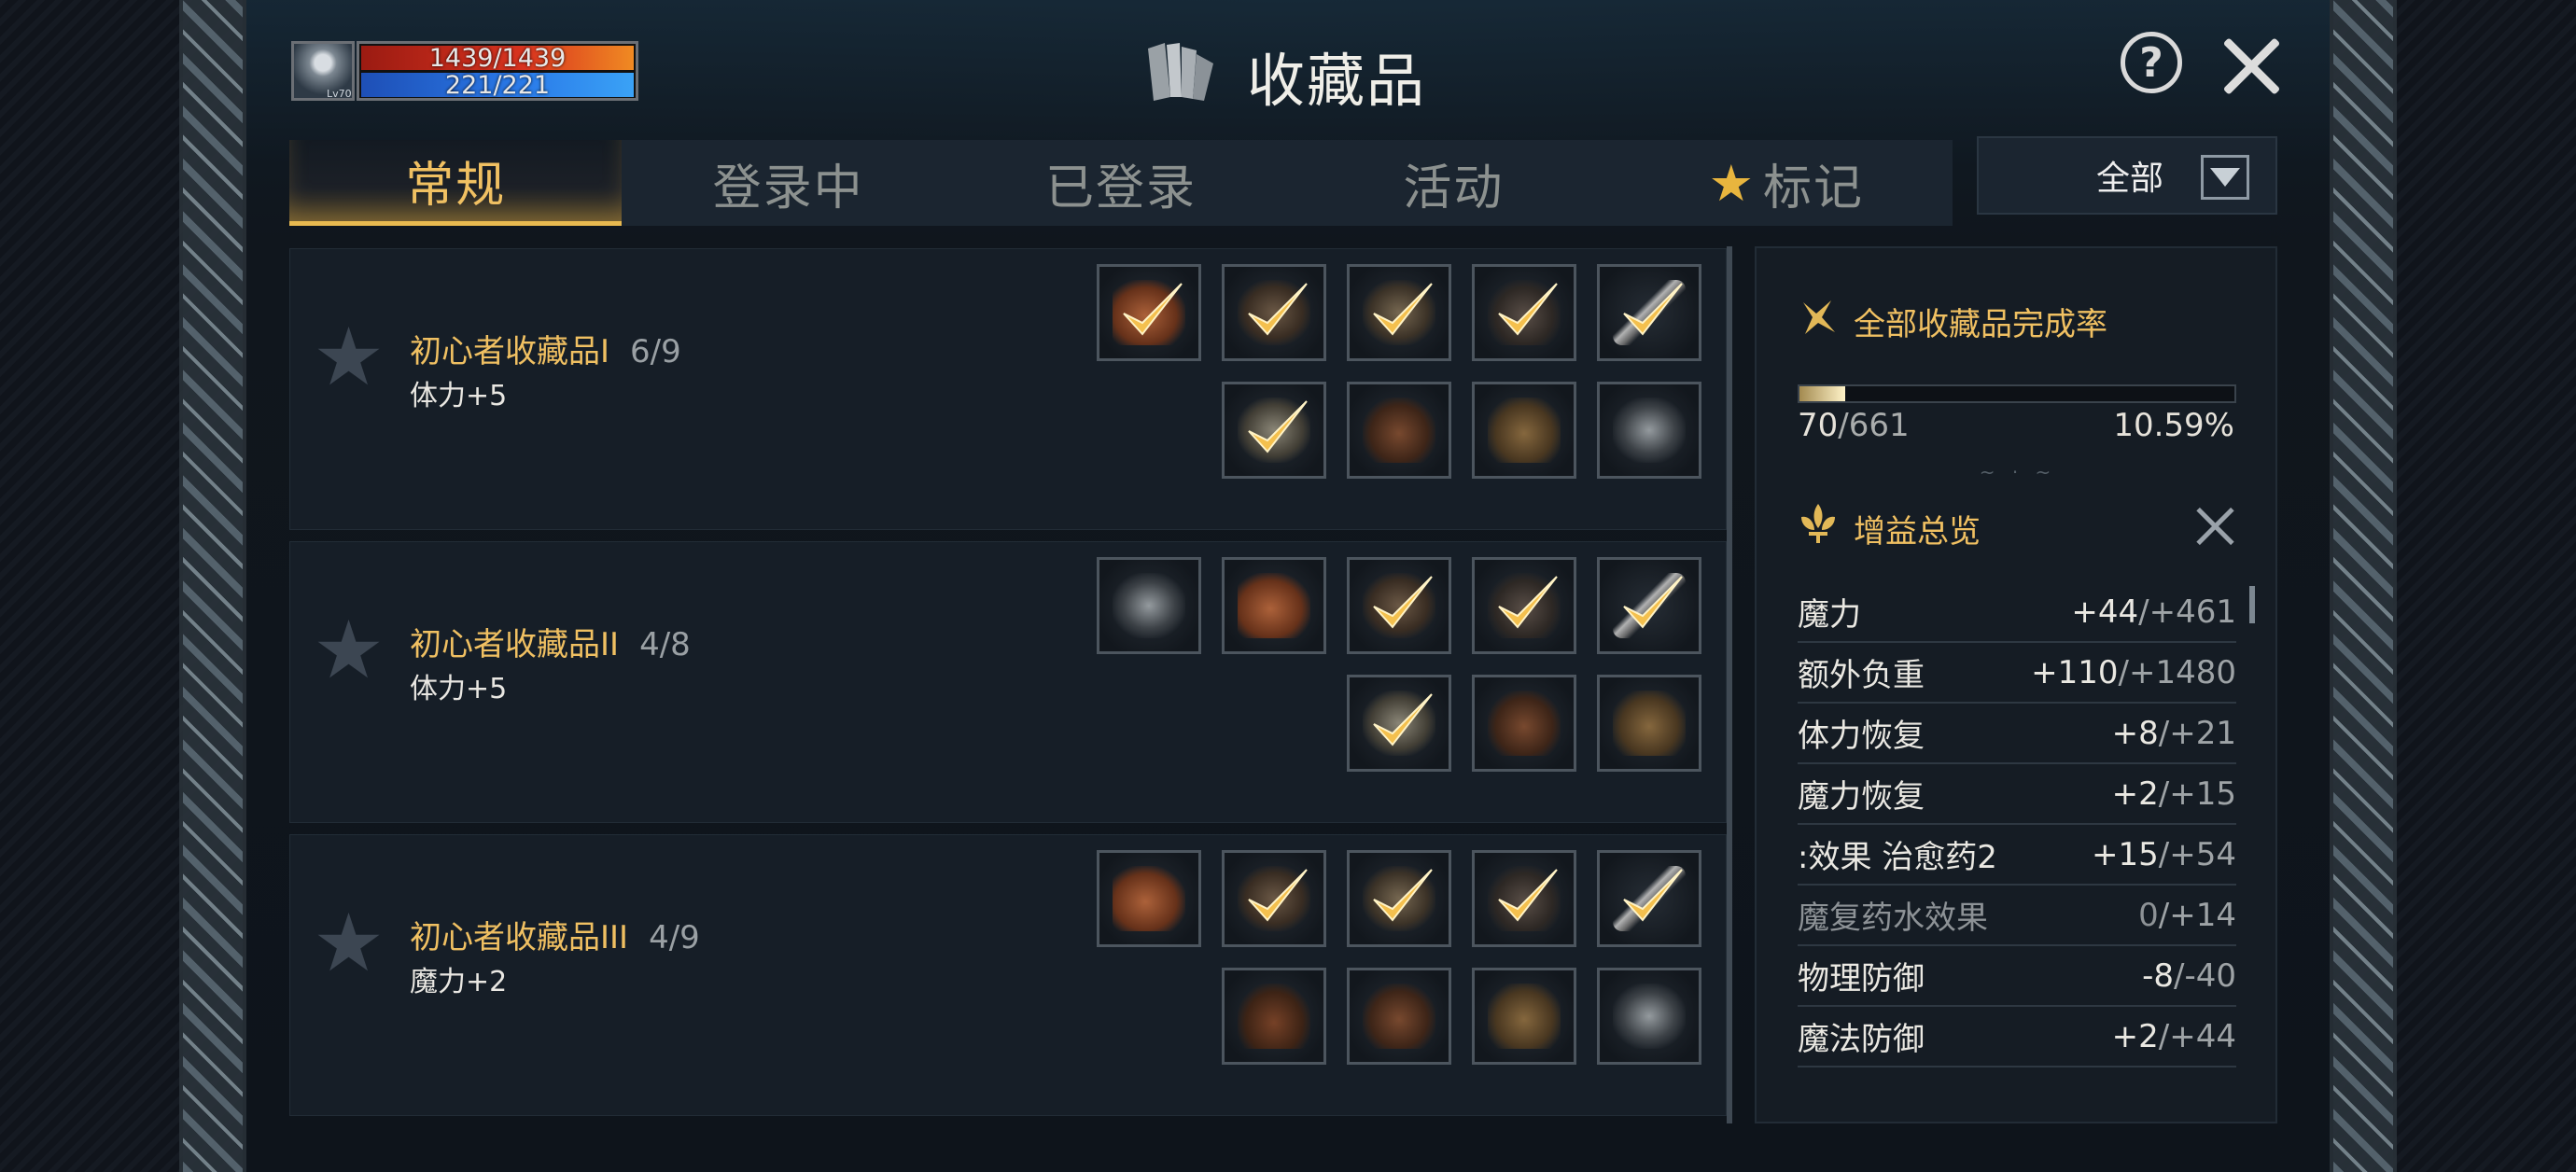  What do you see at coordinates (2017, 1037) in the screenshot?
I see `buff-stat-row: 魔法防御 +2/+44` at bounding box center [2017, 1037].